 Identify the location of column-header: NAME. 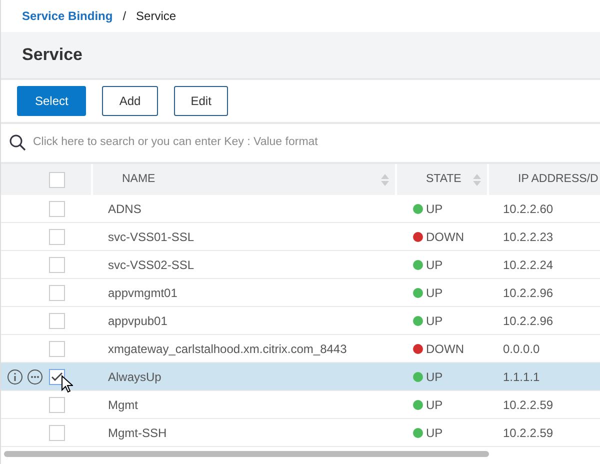
(139, 179).